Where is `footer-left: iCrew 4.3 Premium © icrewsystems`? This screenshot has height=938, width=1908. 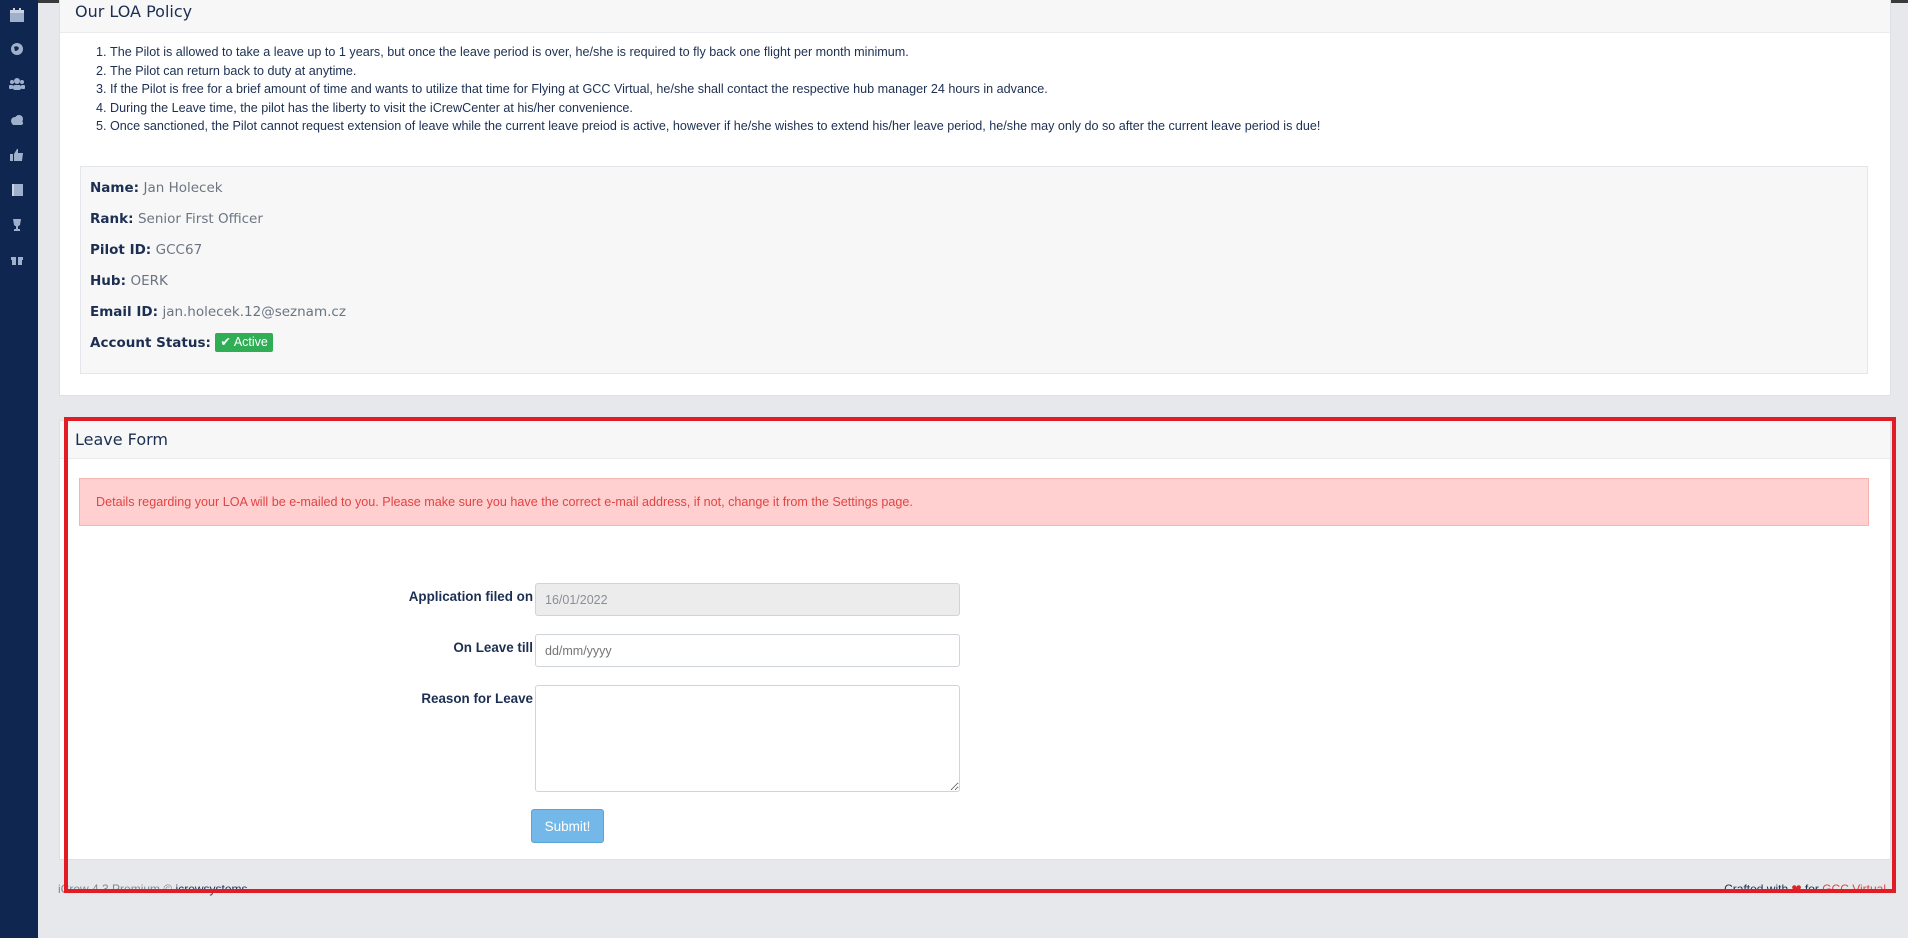 footer-left: iCrew 4.3 Premium © icrewsystems is located at coordinates (153, 889).